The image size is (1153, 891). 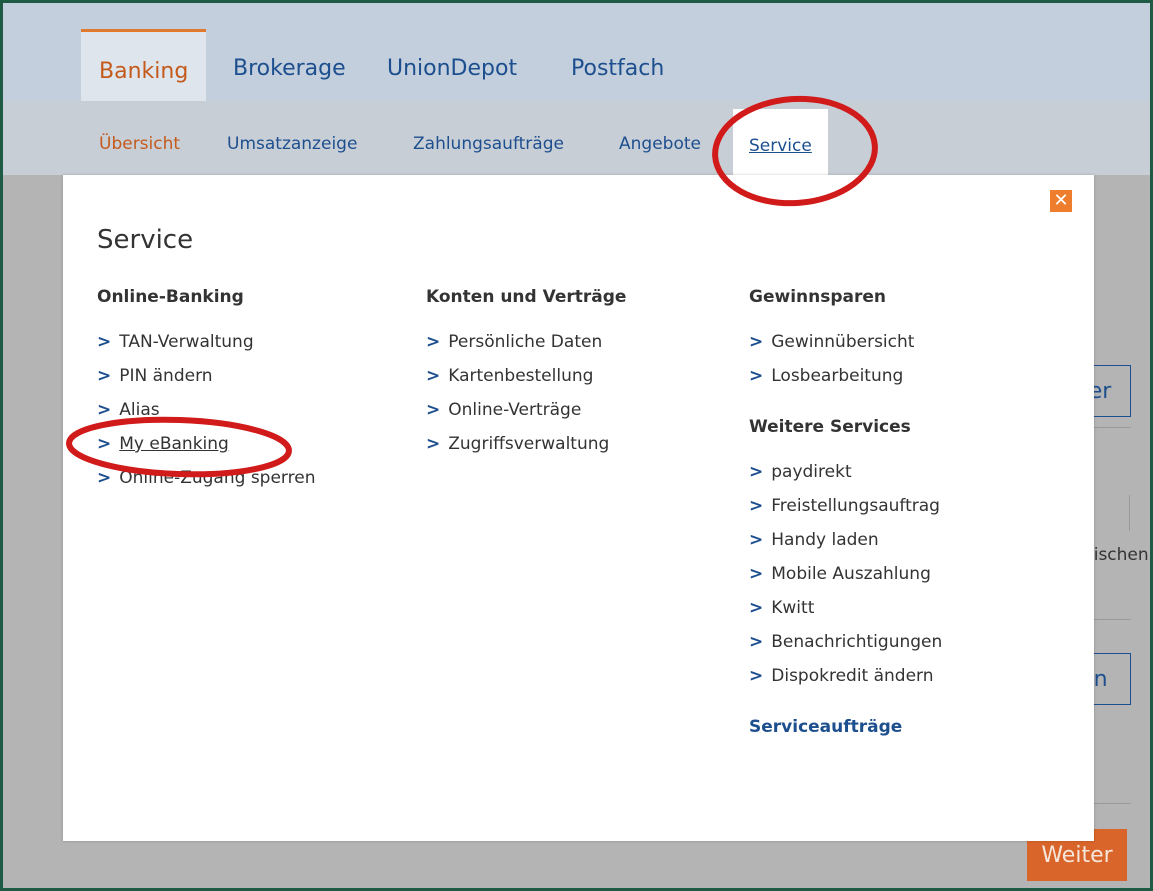 I want to click on link-dispokredit-aendern: > Dispokredit ändern, so click(x=845, y=676).